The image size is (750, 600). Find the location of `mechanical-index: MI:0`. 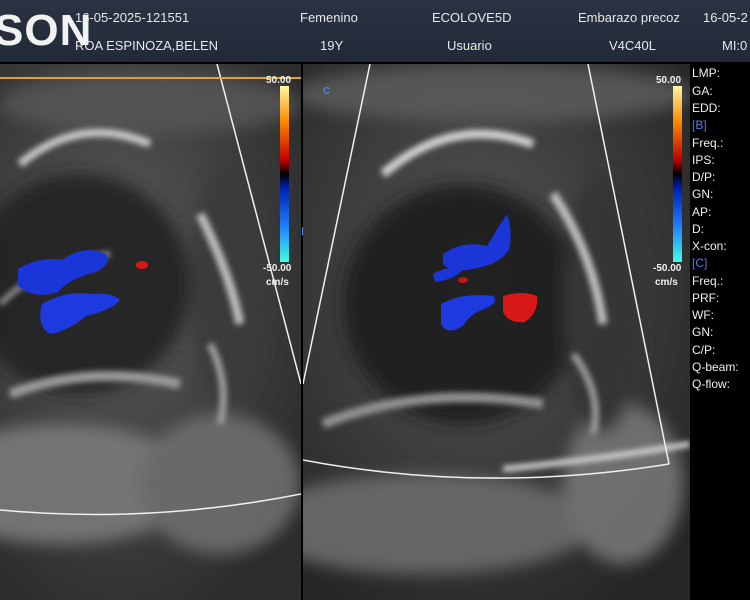

mechanical-index: MI:0 is located at coordinates (735, 45).